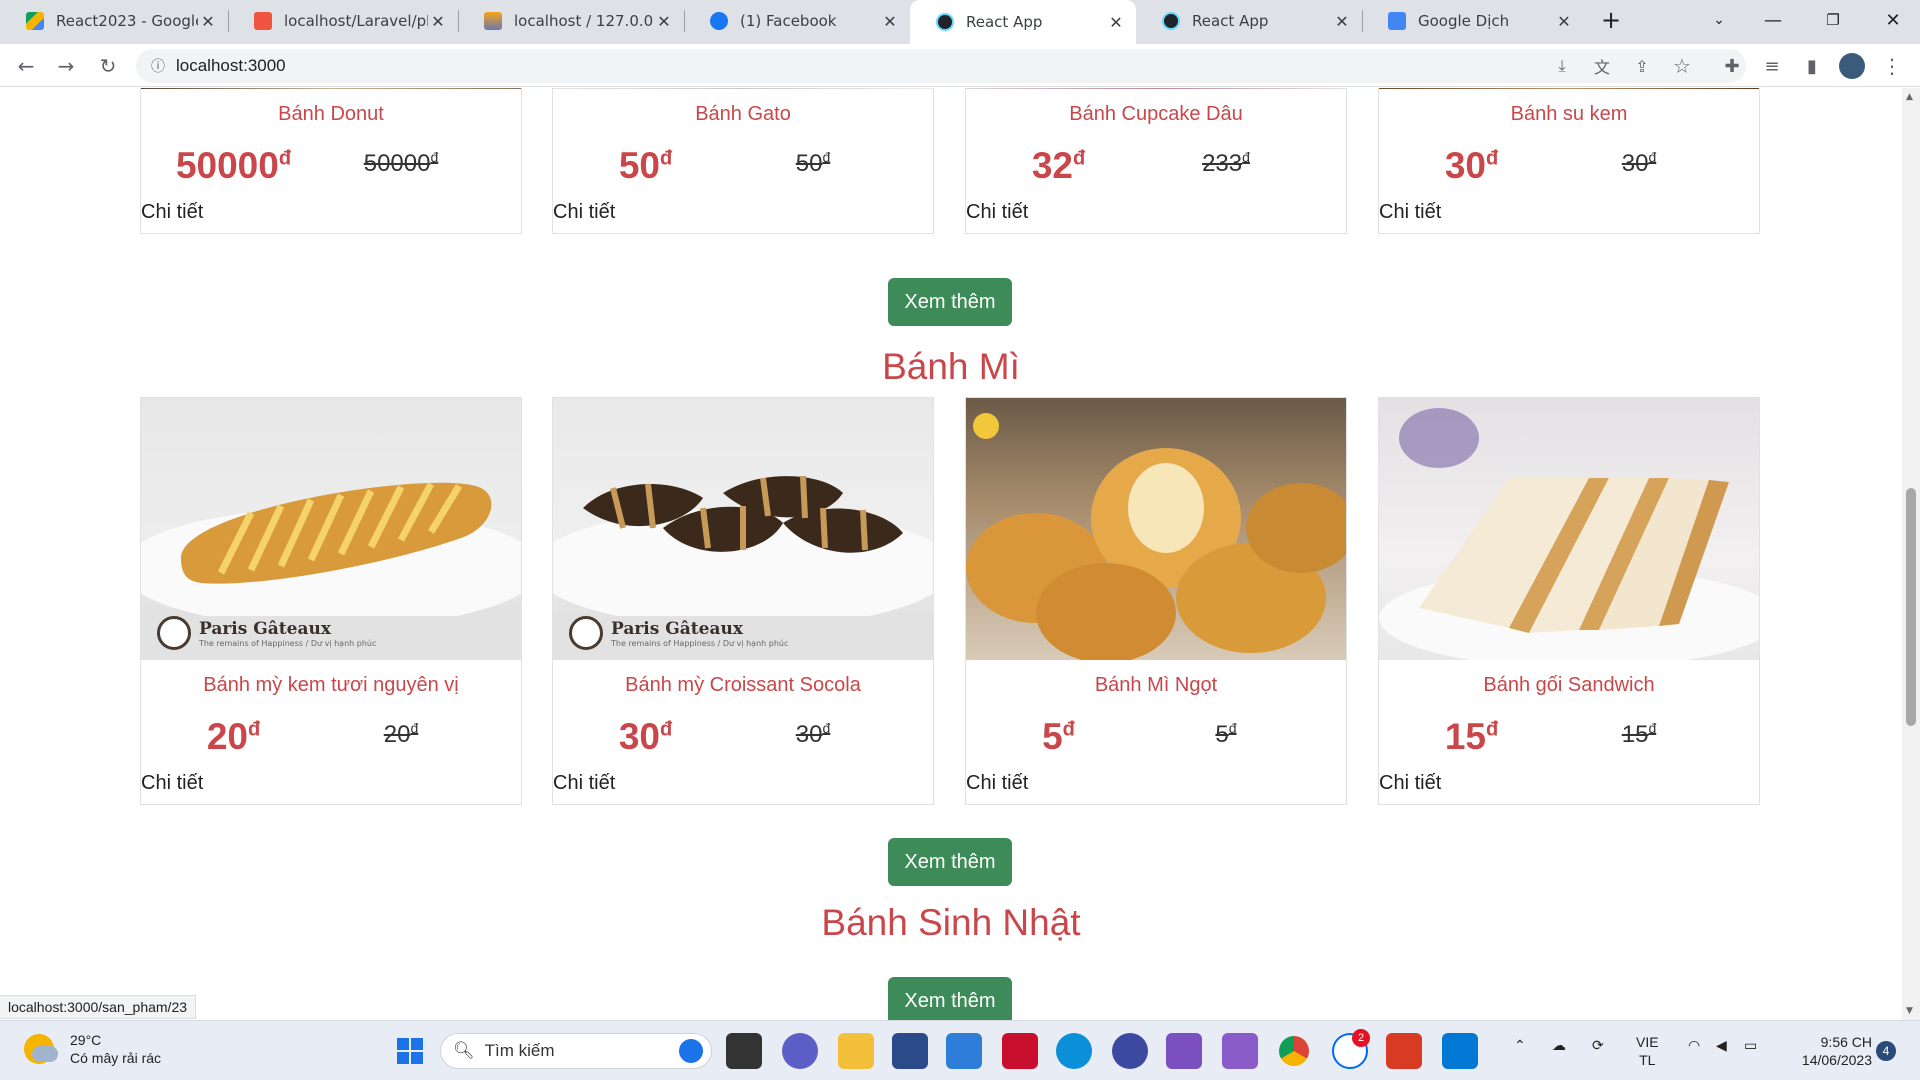  I want to click on vscode-icon, so click(1460, 1051).